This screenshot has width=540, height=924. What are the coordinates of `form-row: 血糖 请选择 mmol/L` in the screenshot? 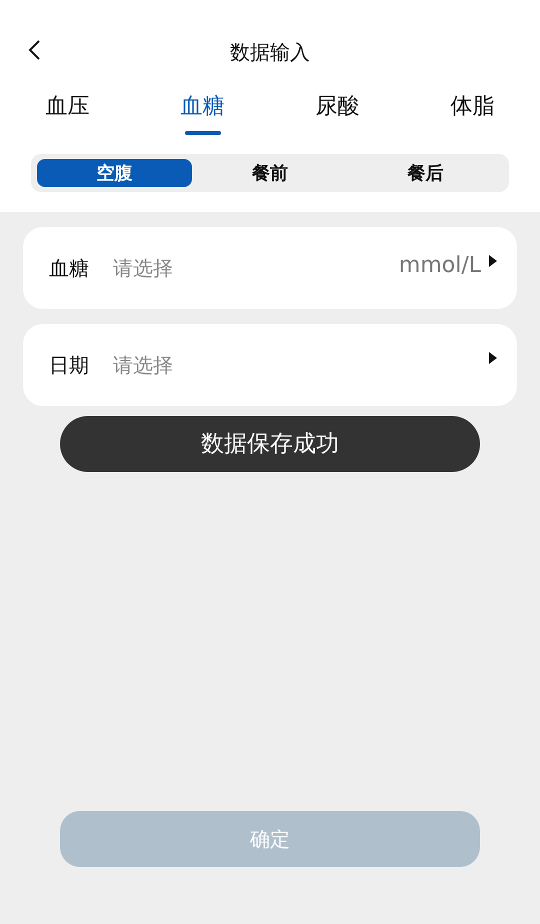 It's located at (270, 268).